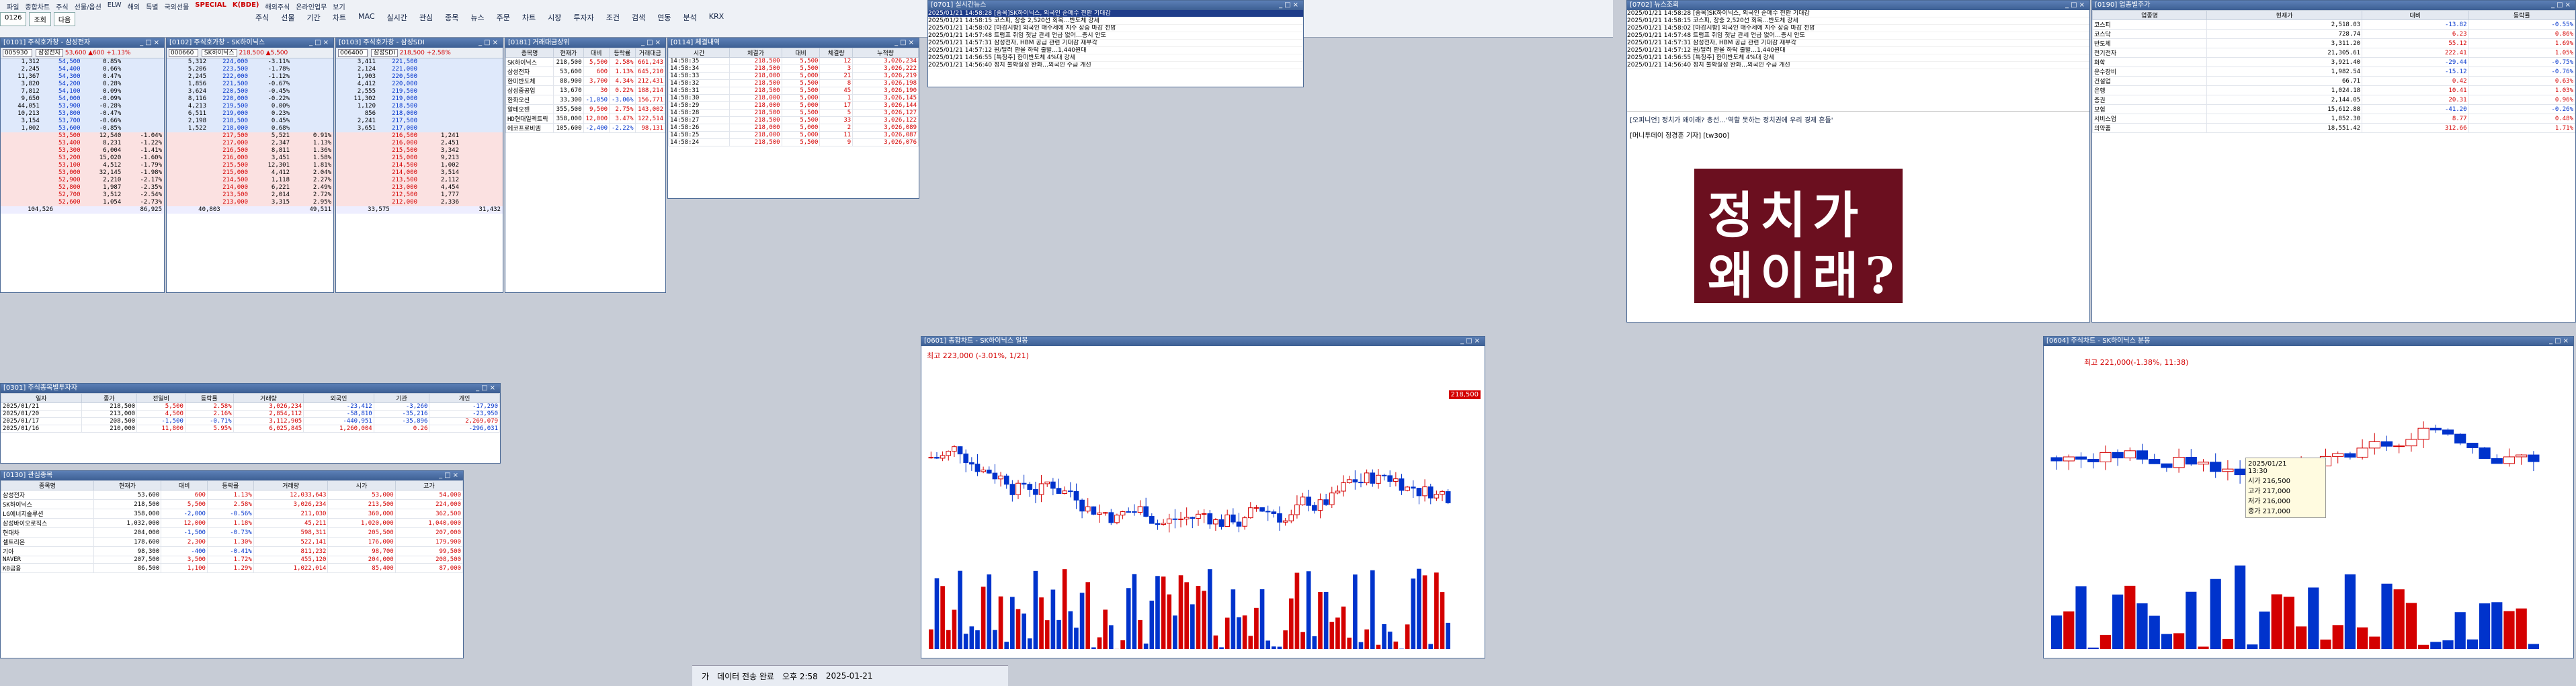 The height and width of the screenshot is (686, 2576). Describe the element at coordinates (717, 17) in the screenshot. I see `quick-menu-item: KRX` at that location.